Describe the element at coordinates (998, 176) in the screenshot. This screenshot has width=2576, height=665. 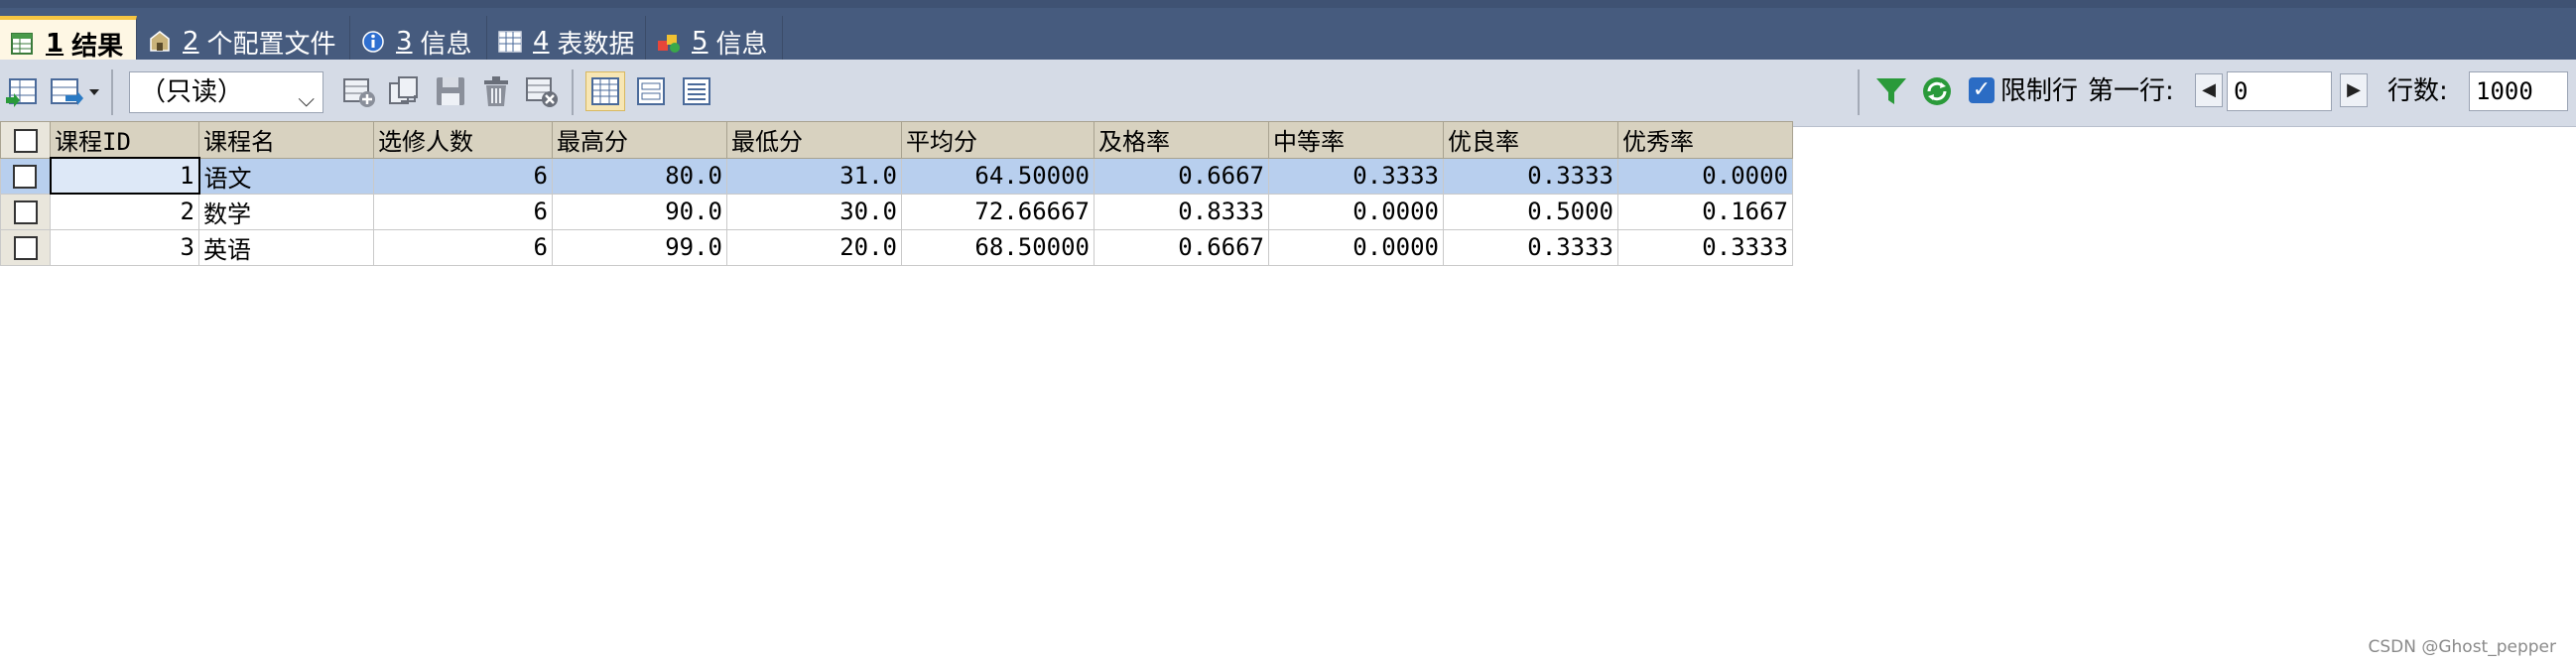
I see `table-cell: 64.50000` at that location.